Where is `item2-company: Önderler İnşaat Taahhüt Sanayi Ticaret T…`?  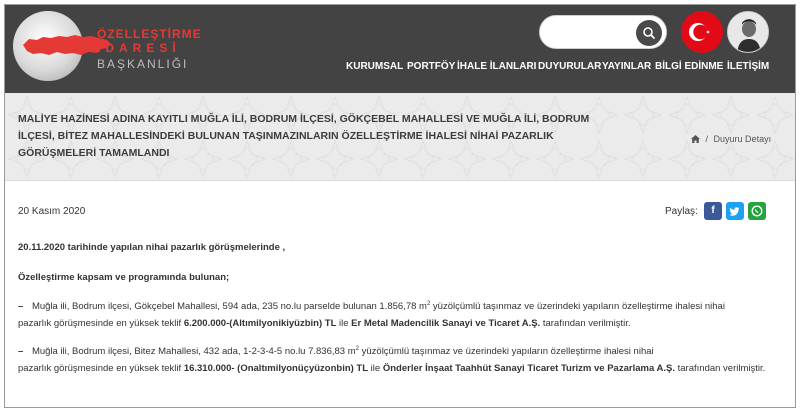 item2-company: Önderler İnşaat Taahhüt Sanayi Ticaret T… is located at coordinates (528, 368).